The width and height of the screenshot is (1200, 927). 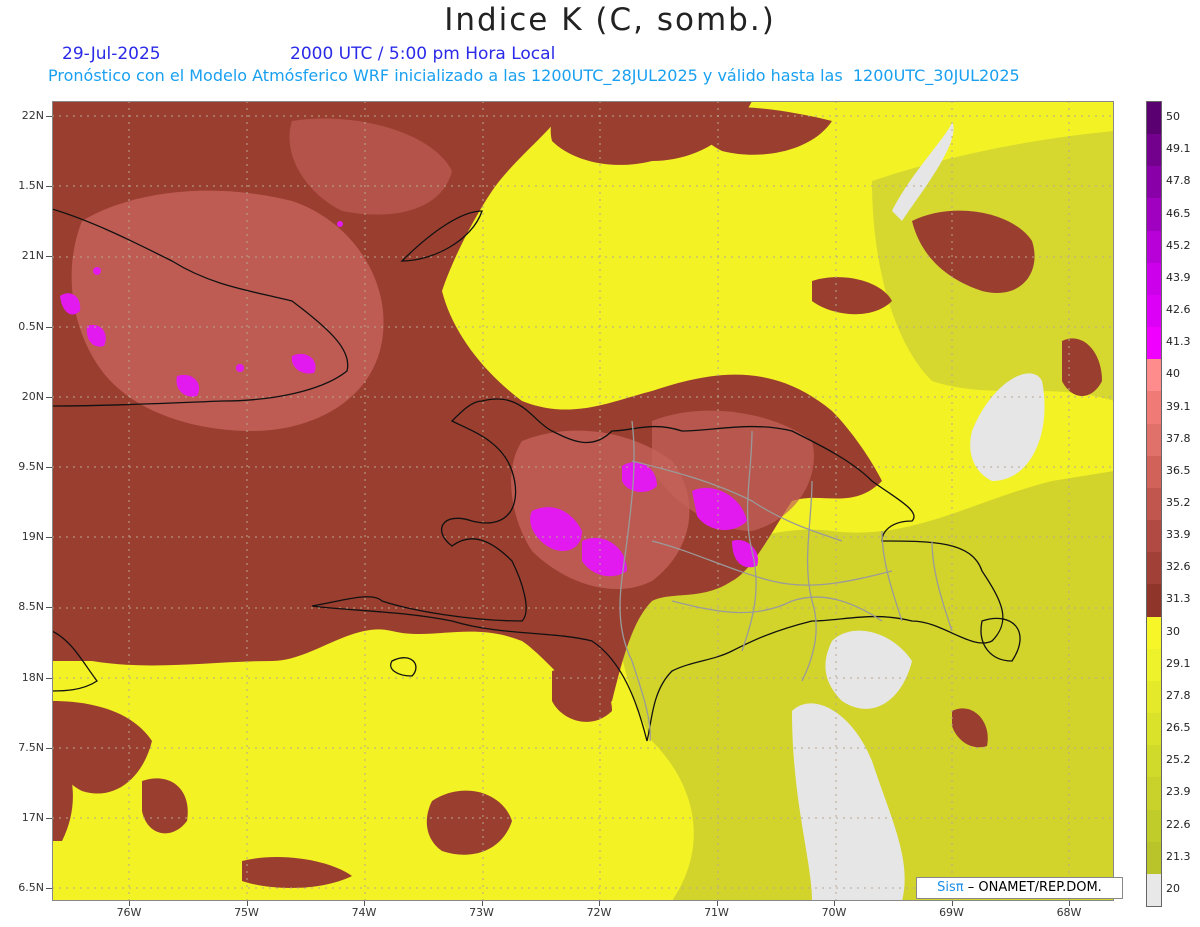 What do you see at coordinates (1173, 374) in the screenshot?
I see `colorbar-label: 40` at bounding box center [1173, 374].